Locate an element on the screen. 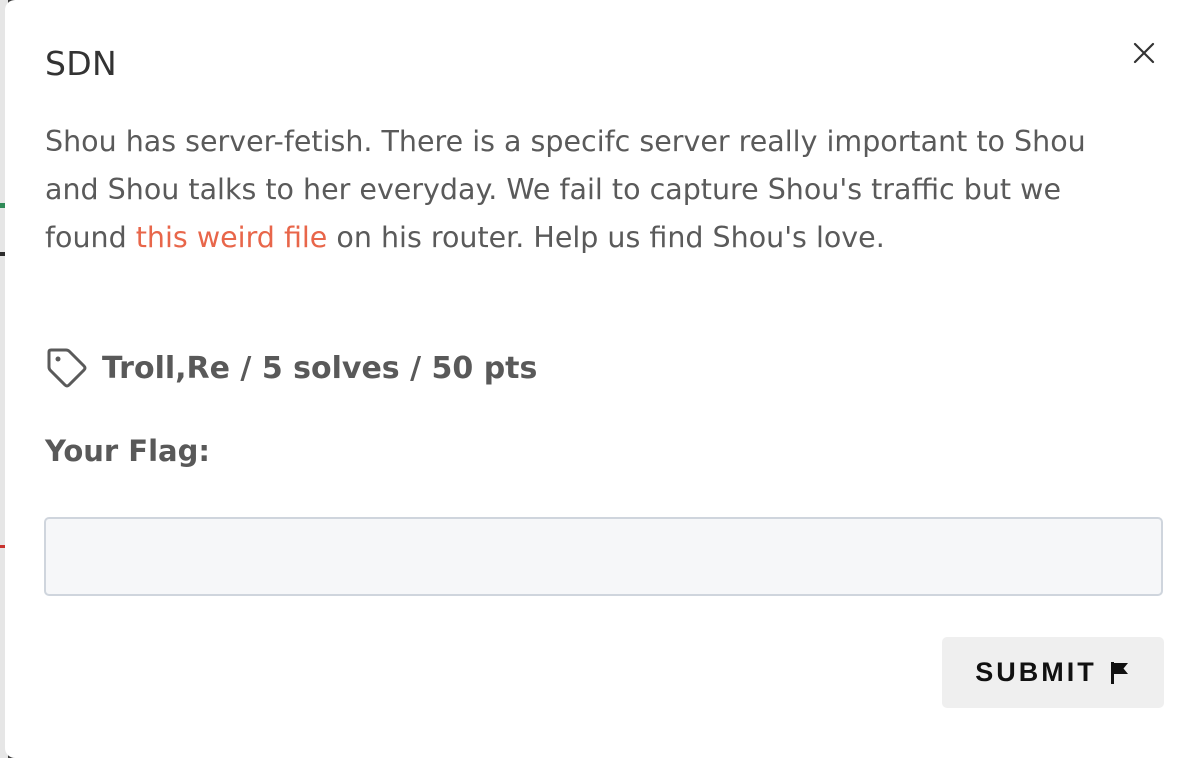  file-link: this weird file is located at coordinates (232, 237).